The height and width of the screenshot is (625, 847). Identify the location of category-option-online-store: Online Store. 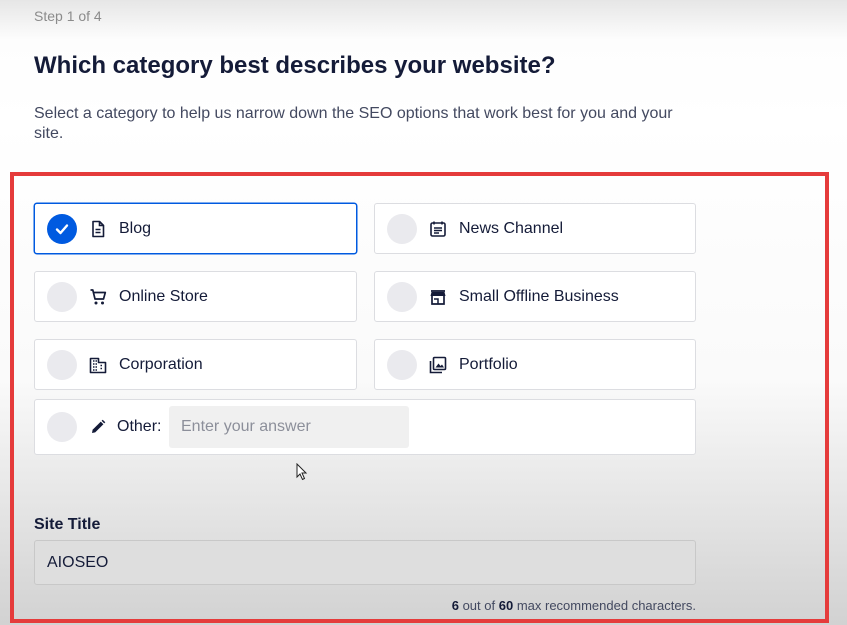
(195, 296).